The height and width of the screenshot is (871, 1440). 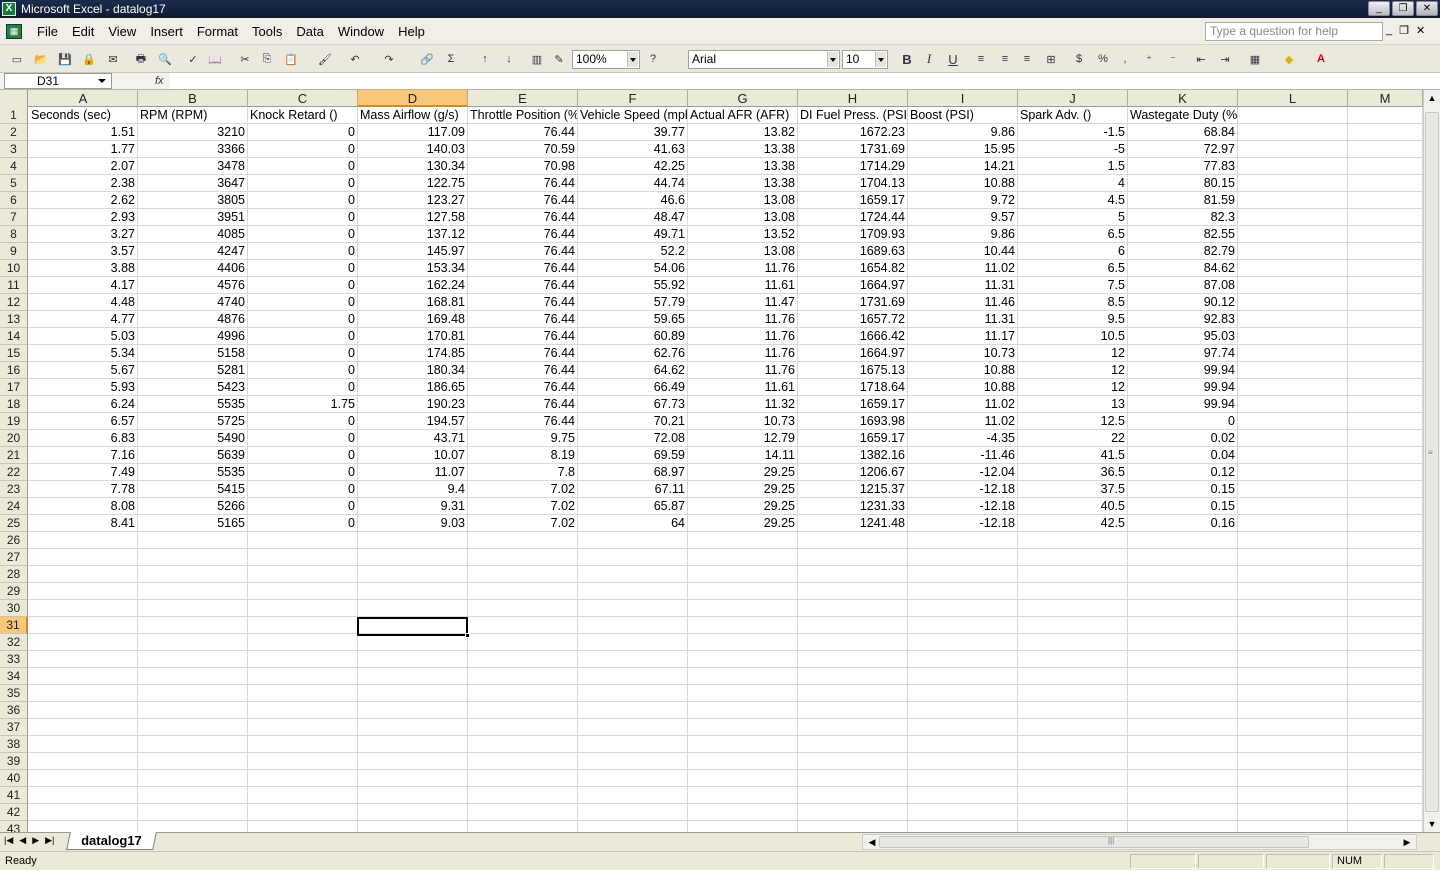 What do you see at coordinates (743, 200) in the screenshot?
I see `cell: 13.08` at bounding box center [743, 200].